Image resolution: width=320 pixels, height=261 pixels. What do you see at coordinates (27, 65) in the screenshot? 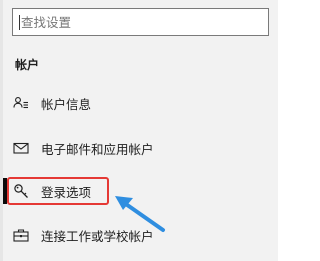
I see `section-title: 帐户` at bounding box center [27, 65].